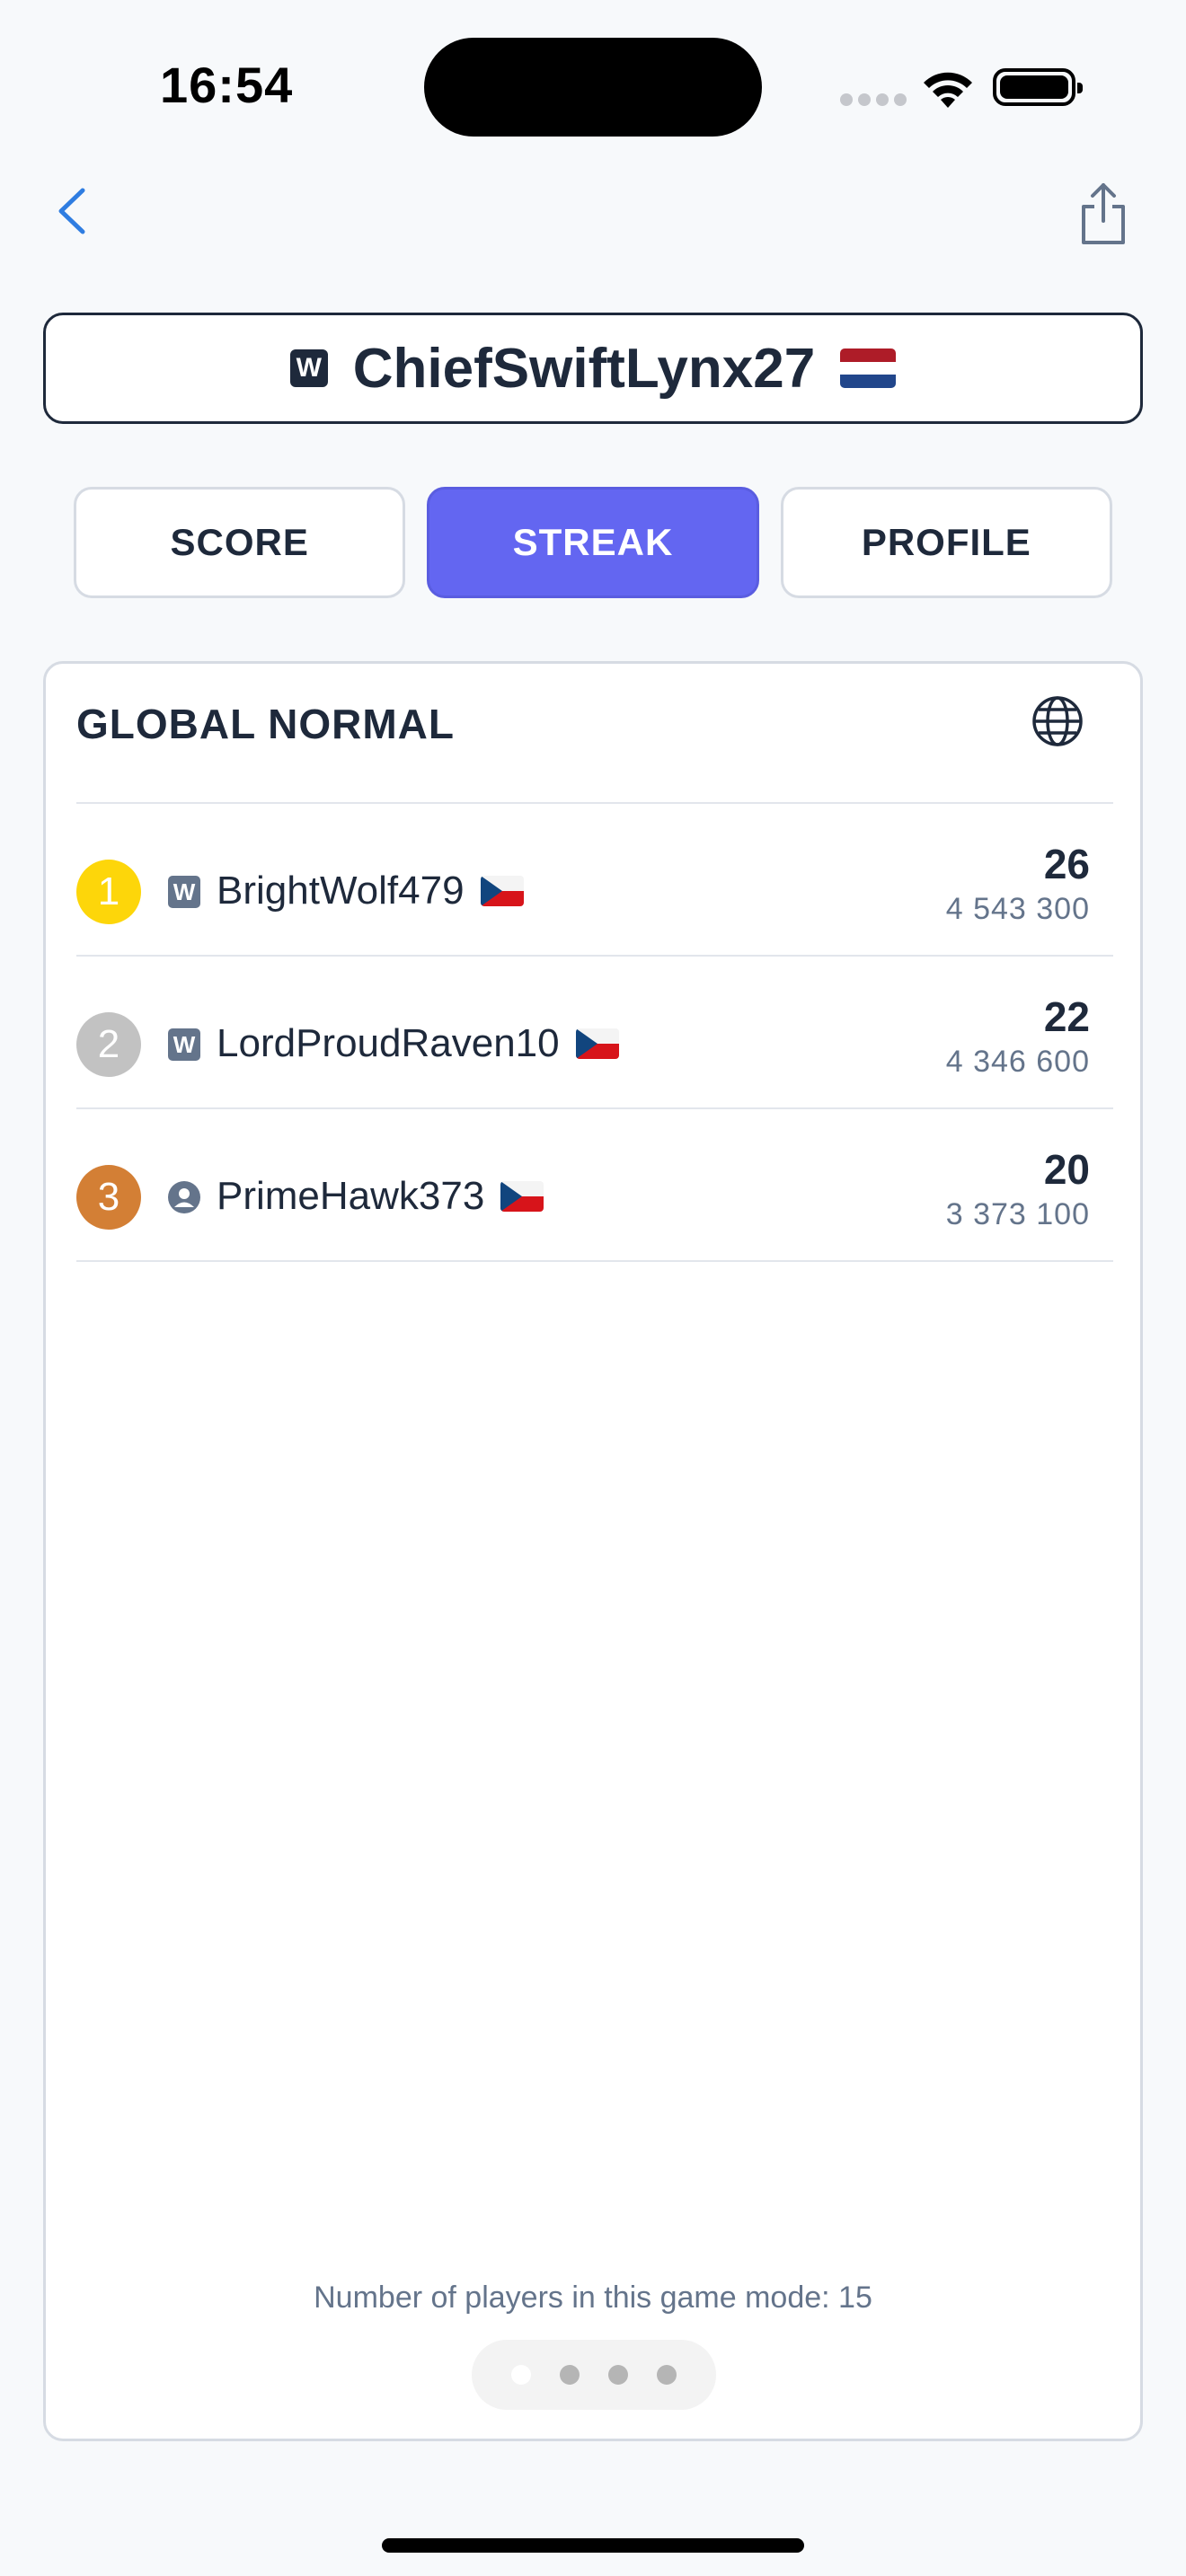 The width and height of the screenshot is (1186, 2576). Describe the element at coordinates (240, 542) in the screenshot. I see `tab-score: SCORE` at that location.